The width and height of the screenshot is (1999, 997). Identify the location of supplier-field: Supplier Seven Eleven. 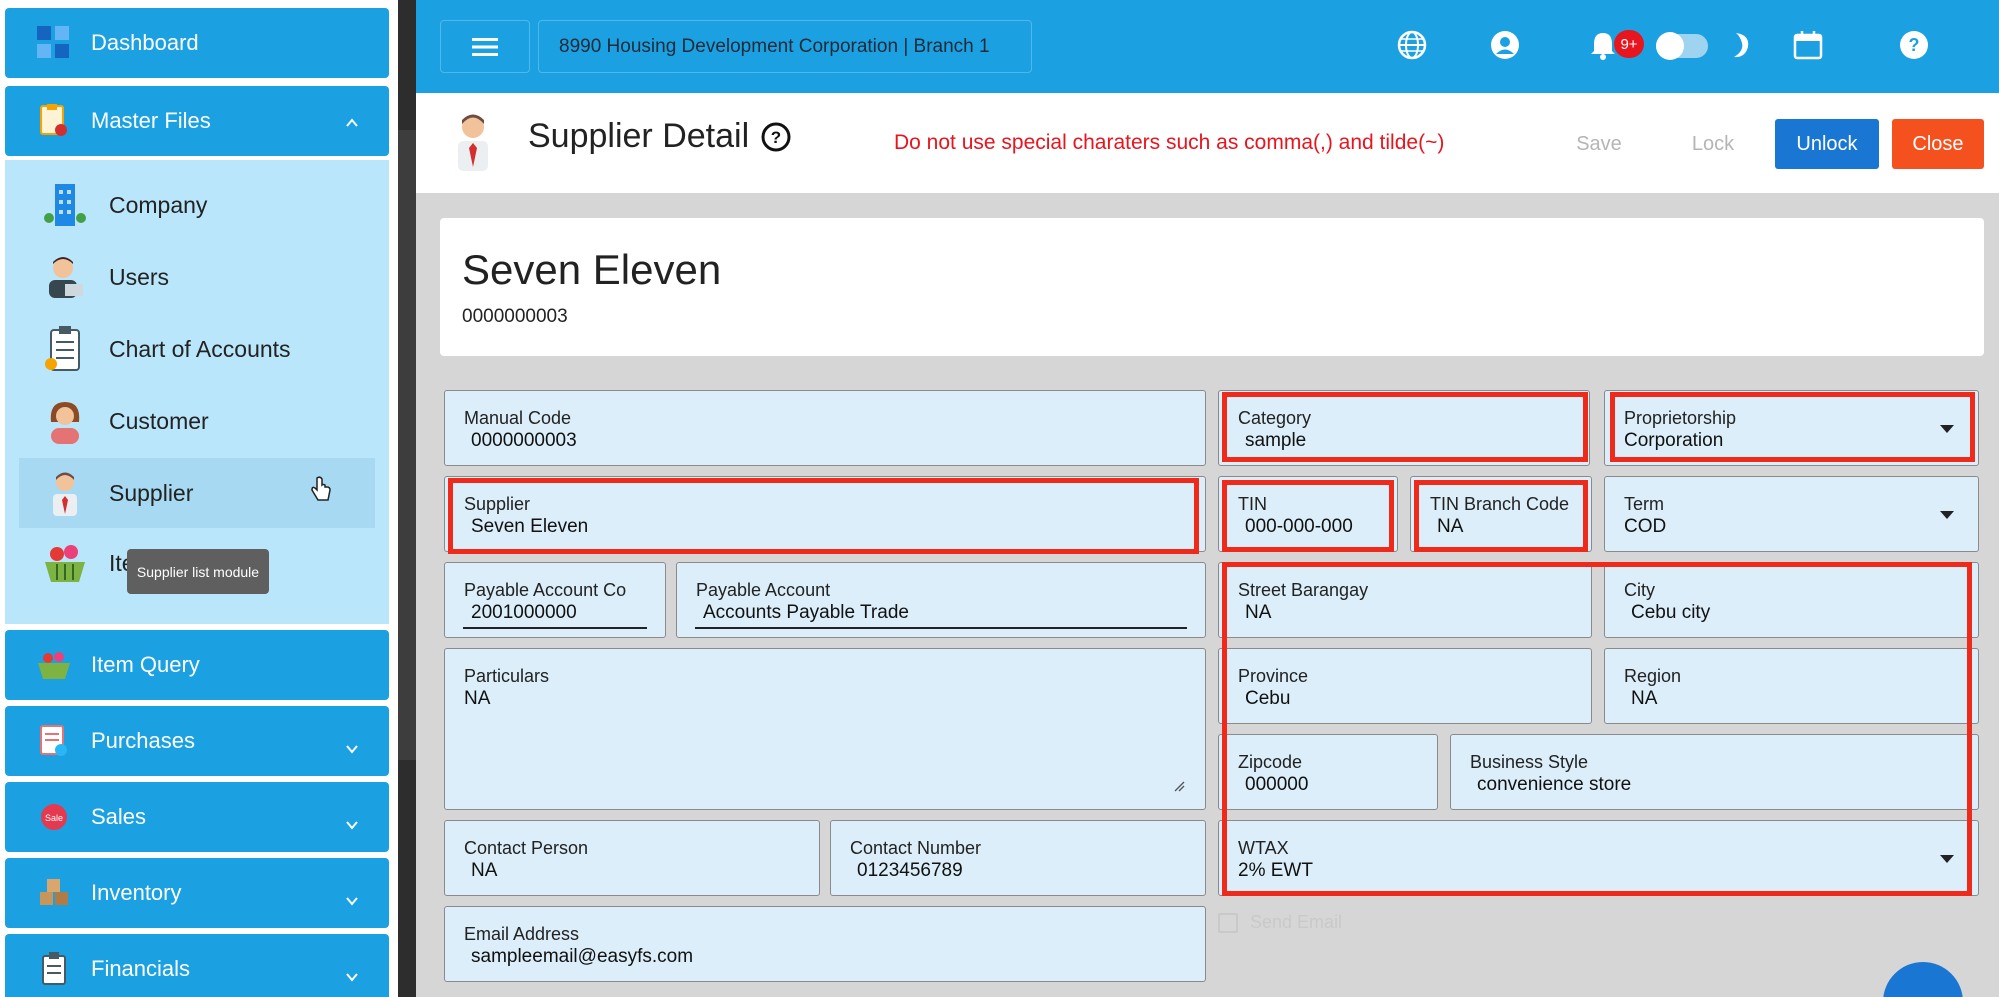
(825, 514).